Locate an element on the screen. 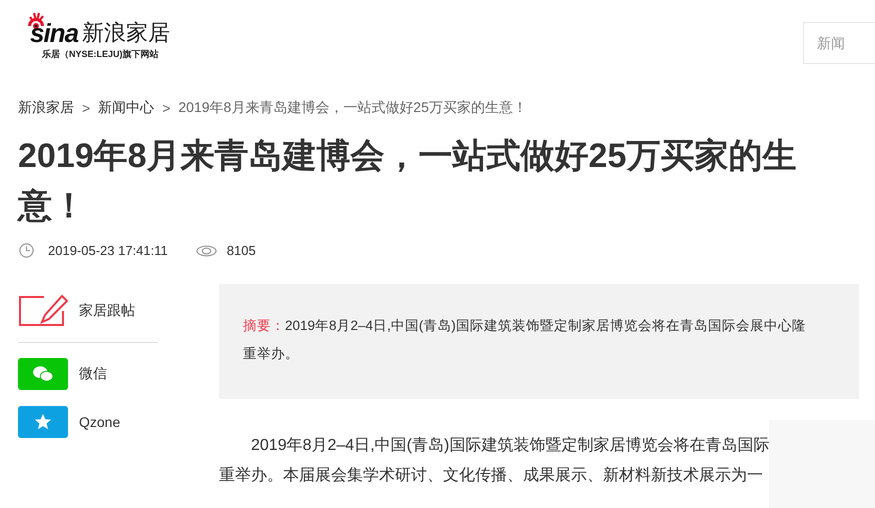 This screenshot has width=875, height=508. view-count: 8105 is located at coordinates (241, 250).